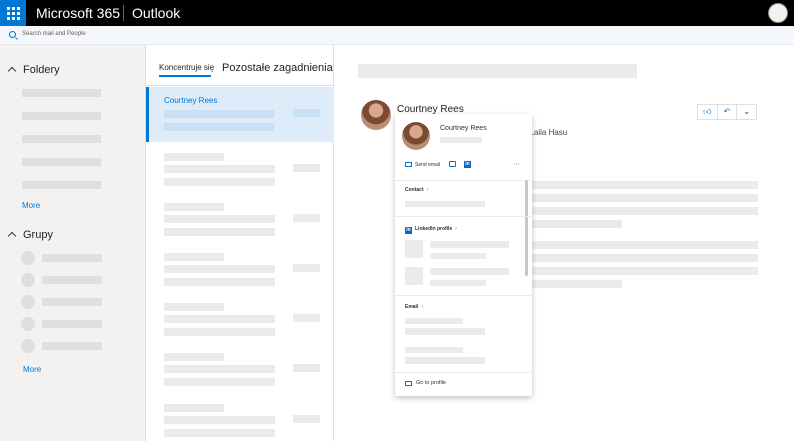 This screenshot has width=794, height=441. Describe the element at coordinates (219, 127) in the screenshot. I see `message-preview` at that location.